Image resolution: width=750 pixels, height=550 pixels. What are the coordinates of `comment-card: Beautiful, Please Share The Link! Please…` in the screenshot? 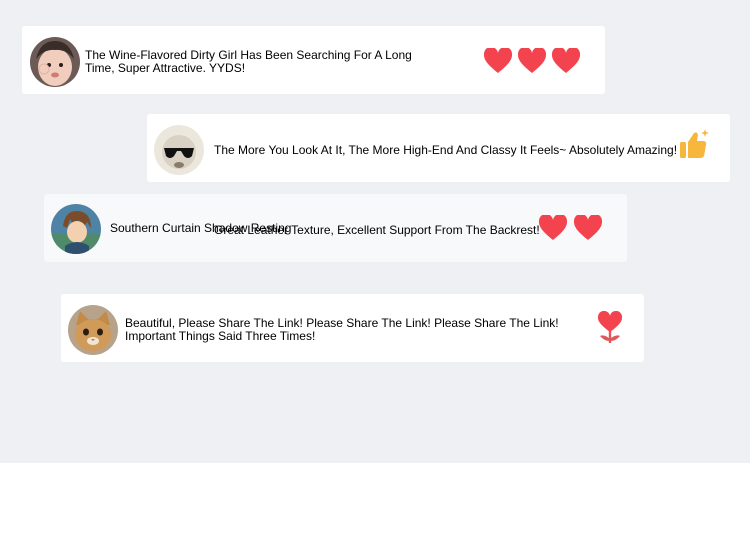 It's located at (352, 328).